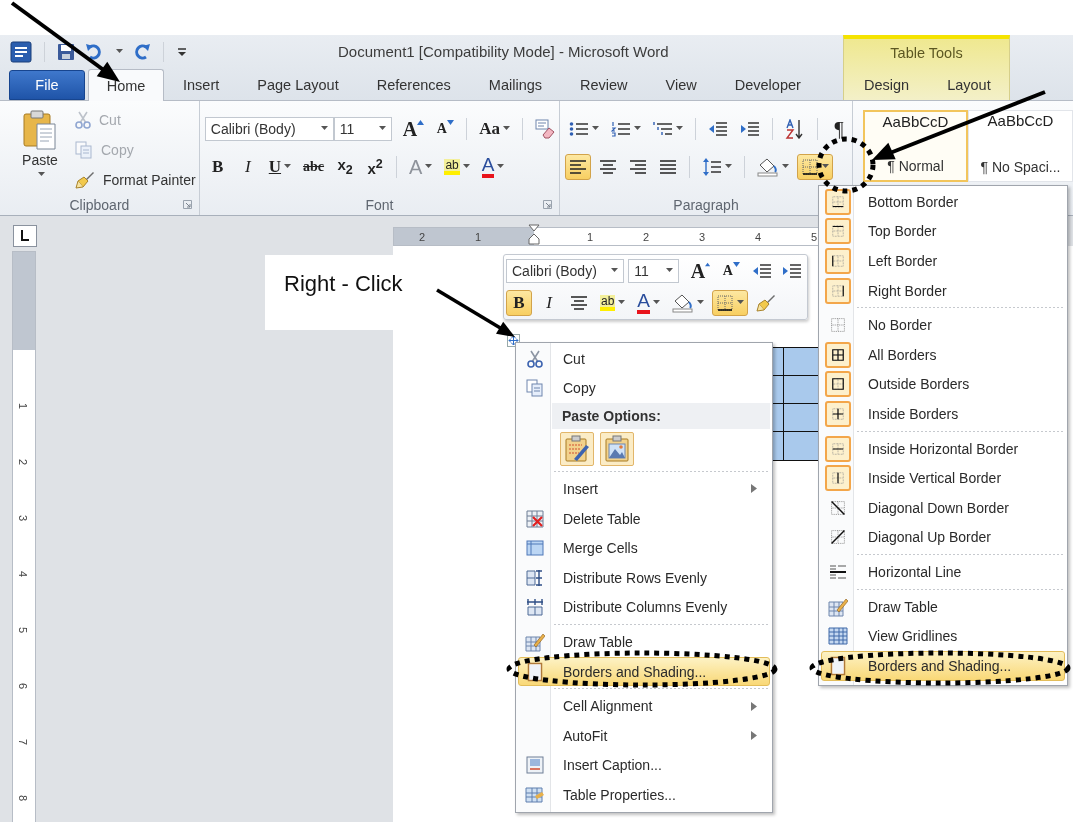 This screenshot has width=1073, height=822. What do you see at coordinates (943, 507) in the screenshot?
I see `menu-item: Diagonal Down Border` at bounding box center [943, 507].